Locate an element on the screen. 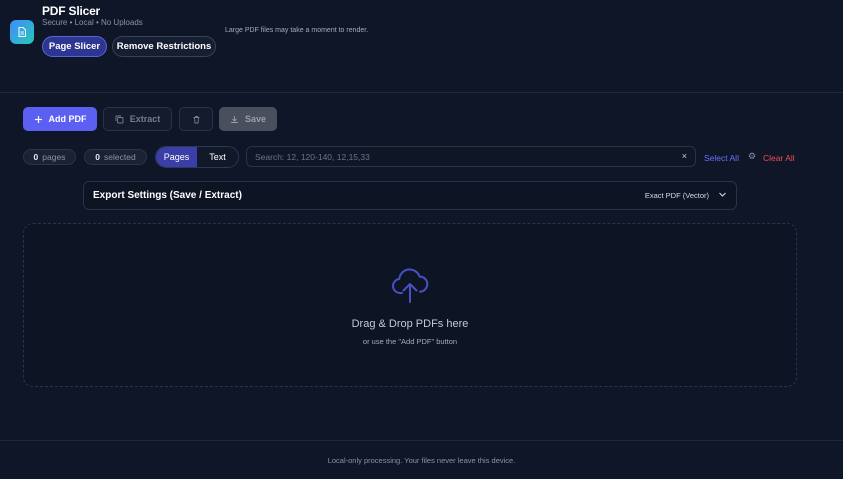  search-box: × is located at coordinates (471, 156).